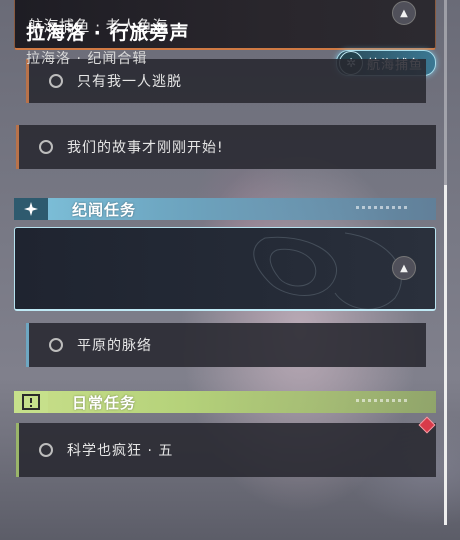 The width and height of the screenshot is (460, 540). I want to click on section-header-legend: 纪闻任务, so click(225, 209).